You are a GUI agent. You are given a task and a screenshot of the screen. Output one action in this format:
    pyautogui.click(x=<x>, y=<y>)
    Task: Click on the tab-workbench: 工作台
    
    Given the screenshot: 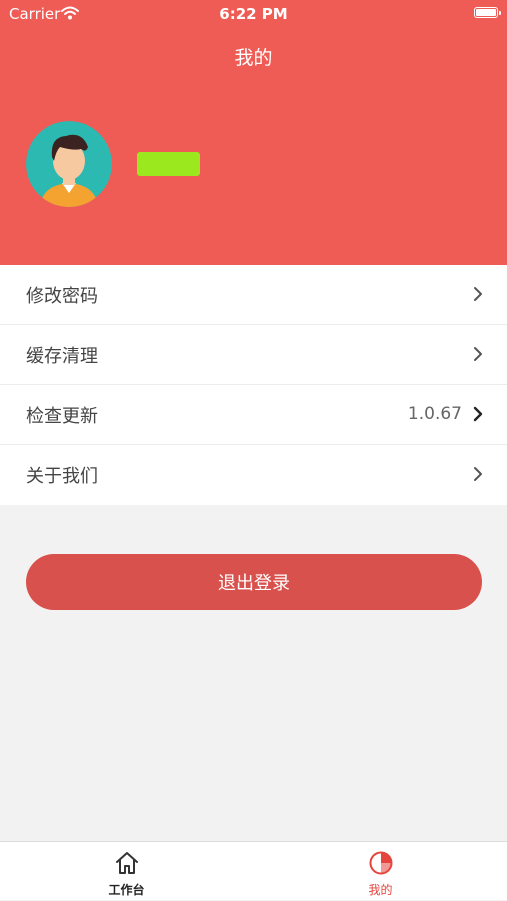 What is the action you would take?
    pyautogui.click(x=126, y=871)
    